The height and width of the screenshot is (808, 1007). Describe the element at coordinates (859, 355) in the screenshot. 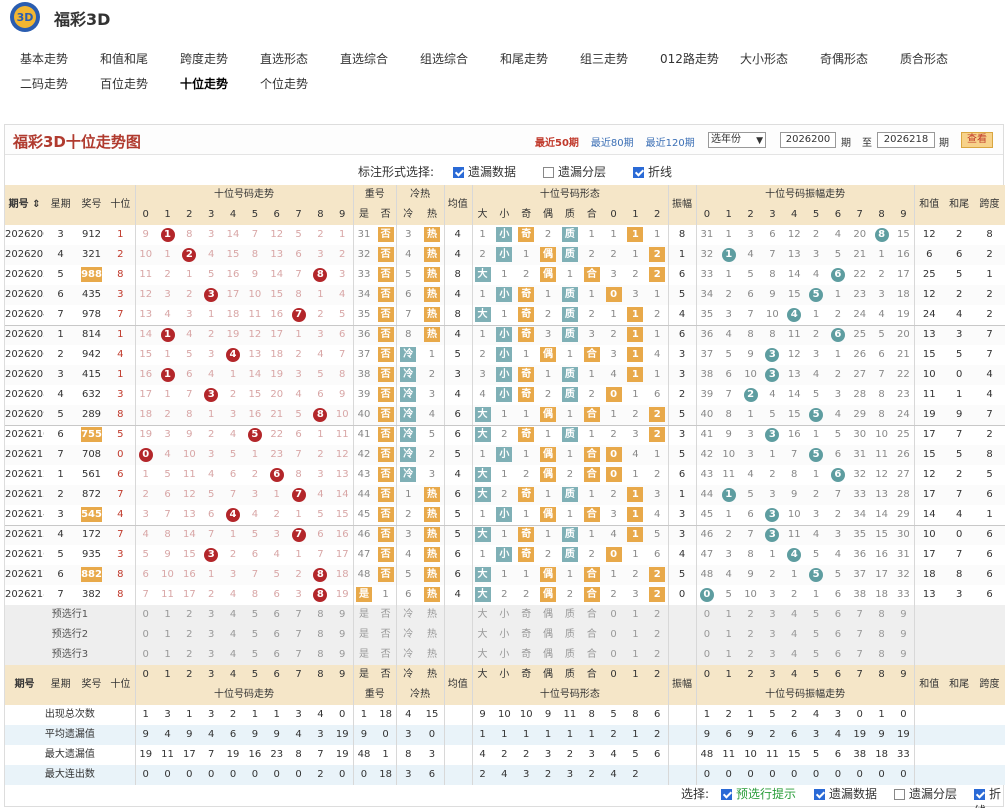

I see `amp-trend-cell: 26` at that location.